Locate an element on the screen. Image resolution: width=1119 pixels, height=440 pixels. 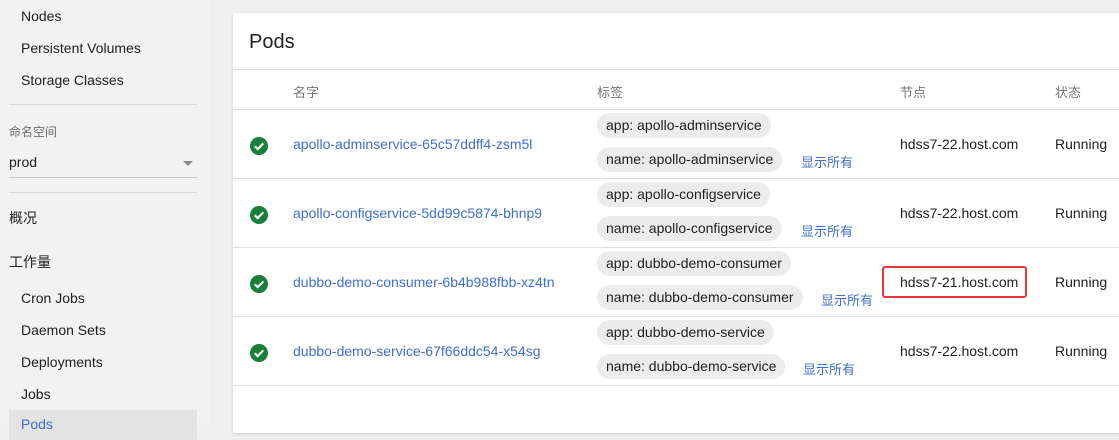
pod-name-link: dubbo-demo-service-67f66ddc54-x54sg is located at coordinates (416, 351).